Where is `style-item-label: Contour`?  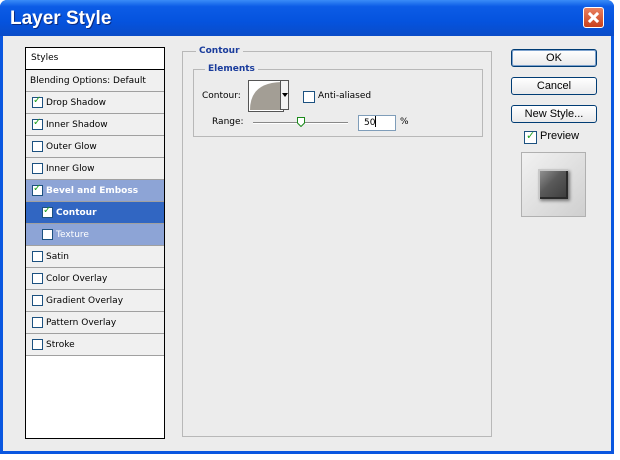 style-item-label: Contour is located at coordinates (76, 212).